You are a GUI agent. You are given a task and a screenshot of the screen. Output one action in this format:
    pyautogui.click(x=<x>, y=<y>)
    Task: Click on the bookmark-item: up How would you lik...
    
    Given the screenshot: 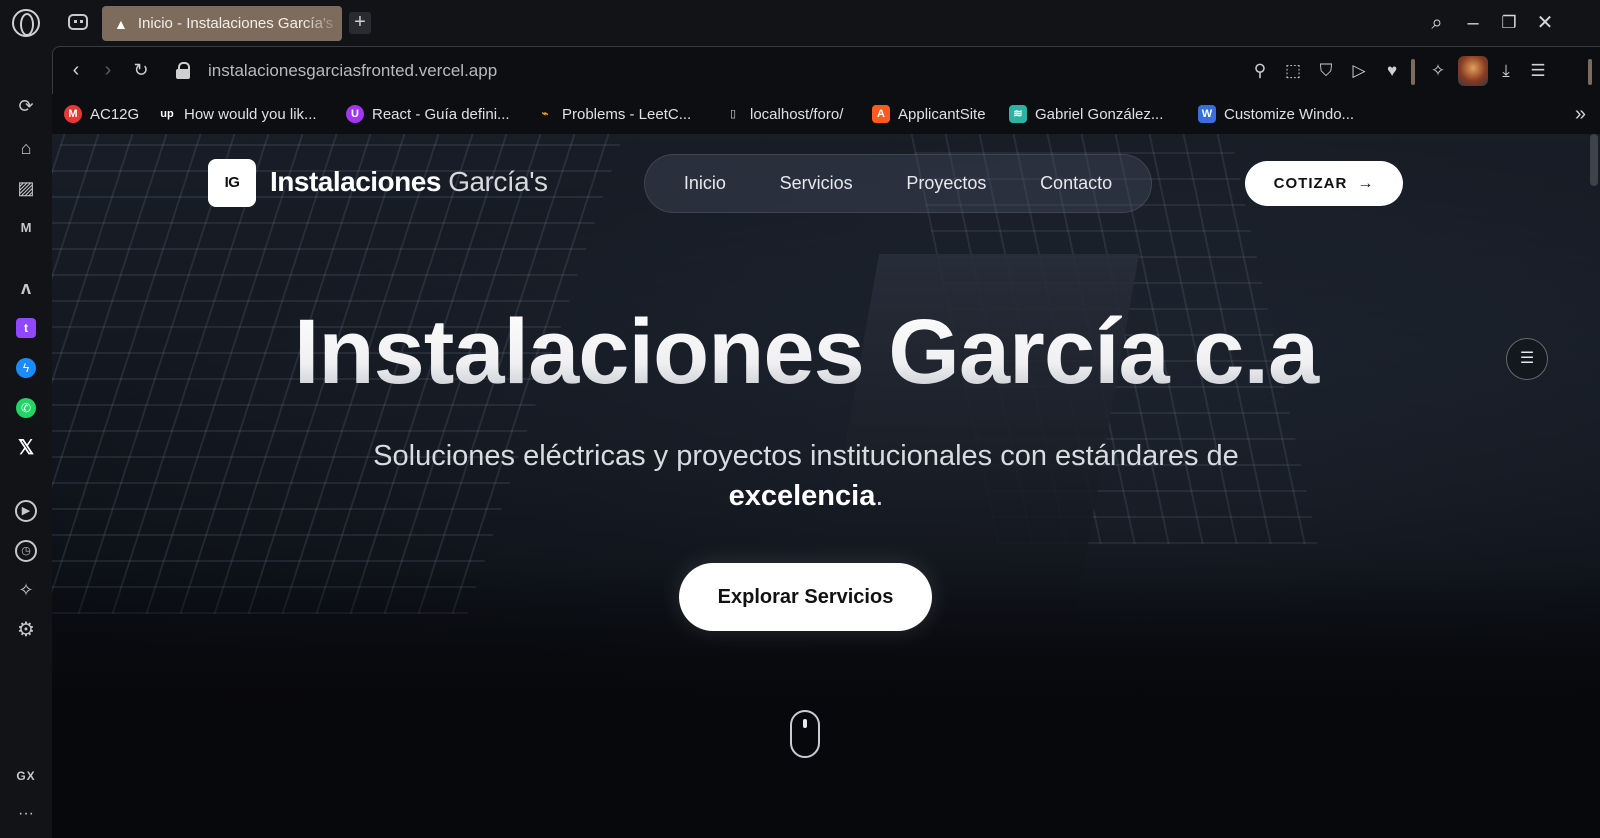 What is the action you would take?
    pyautogui.click(x=237, y=114)
    